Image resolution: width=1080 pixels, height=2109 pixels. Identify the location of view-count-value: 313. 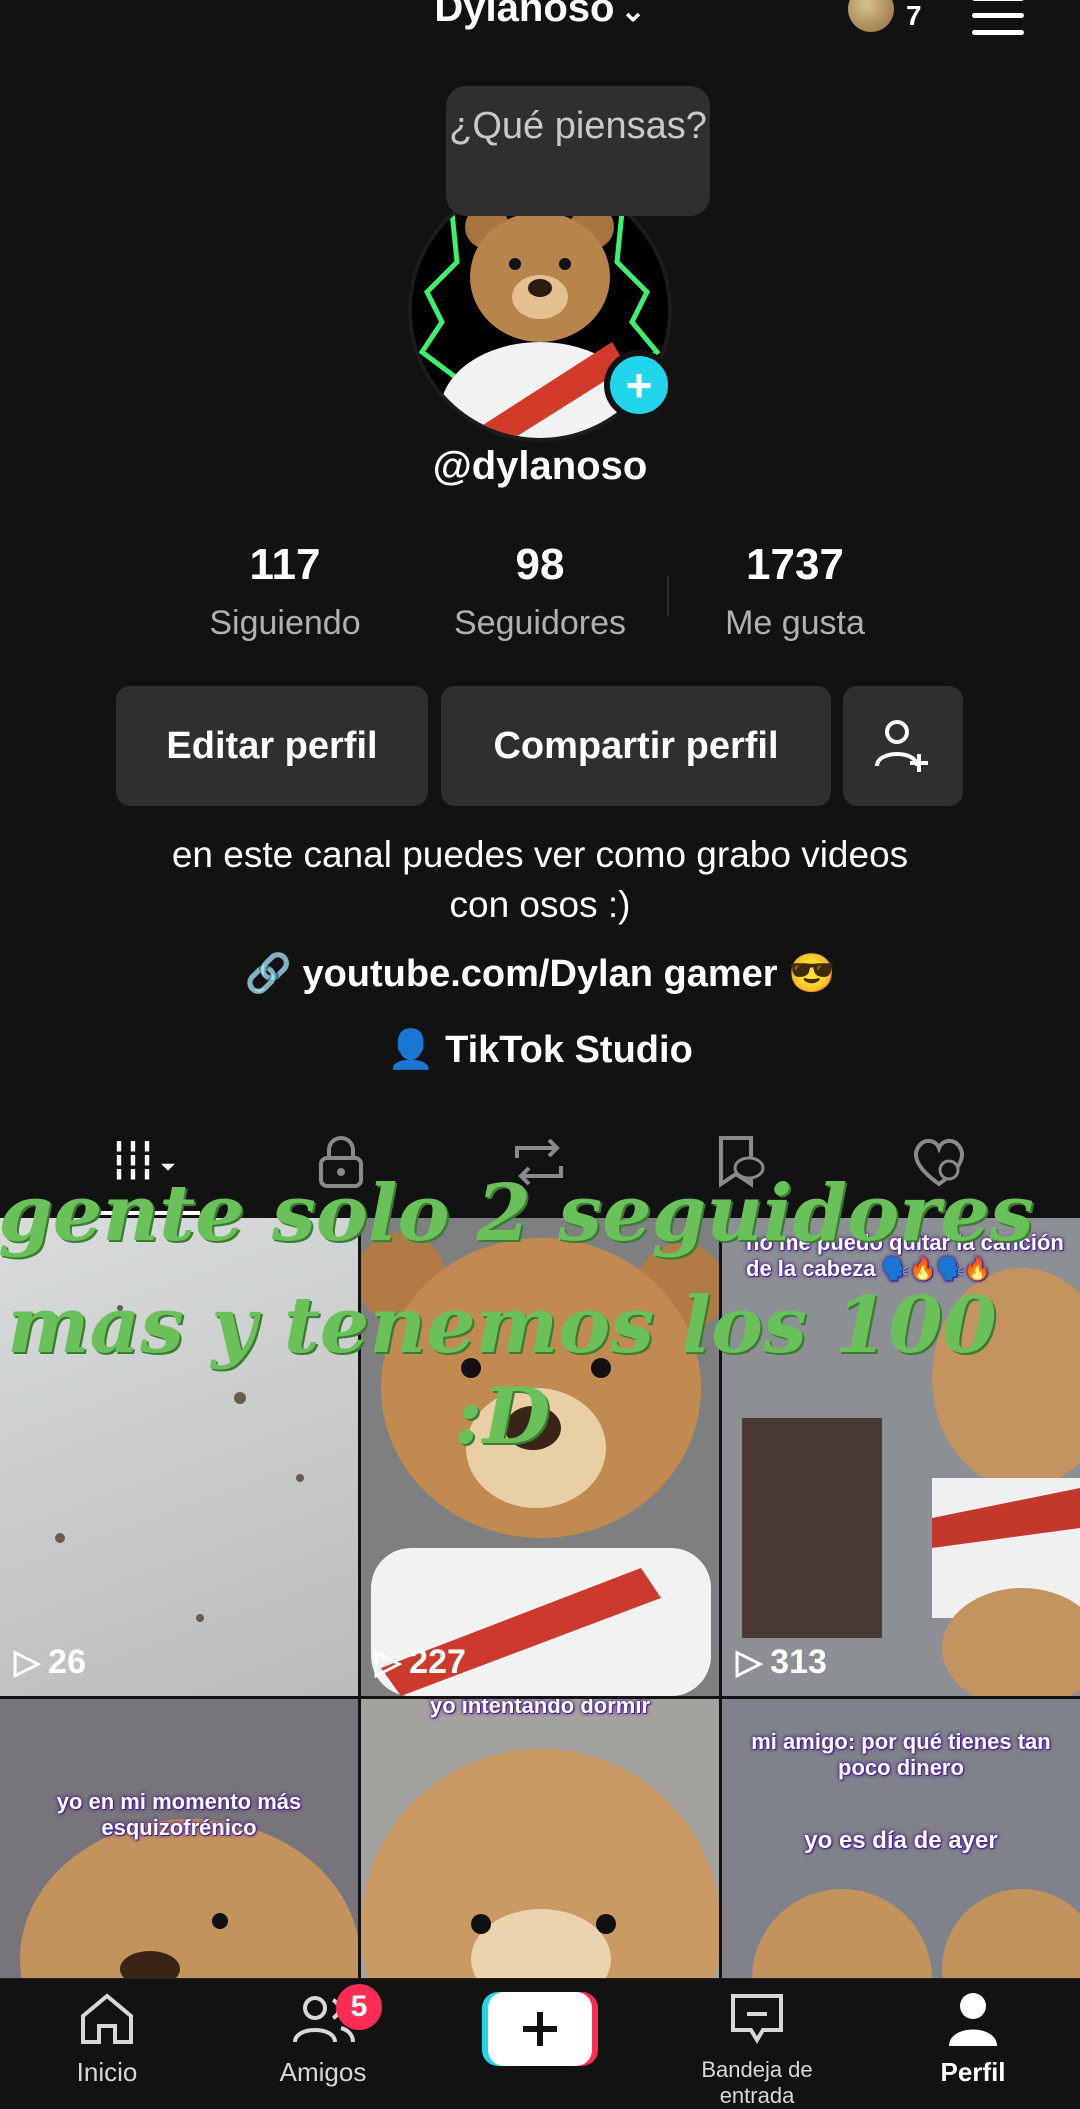
(798, 1661).